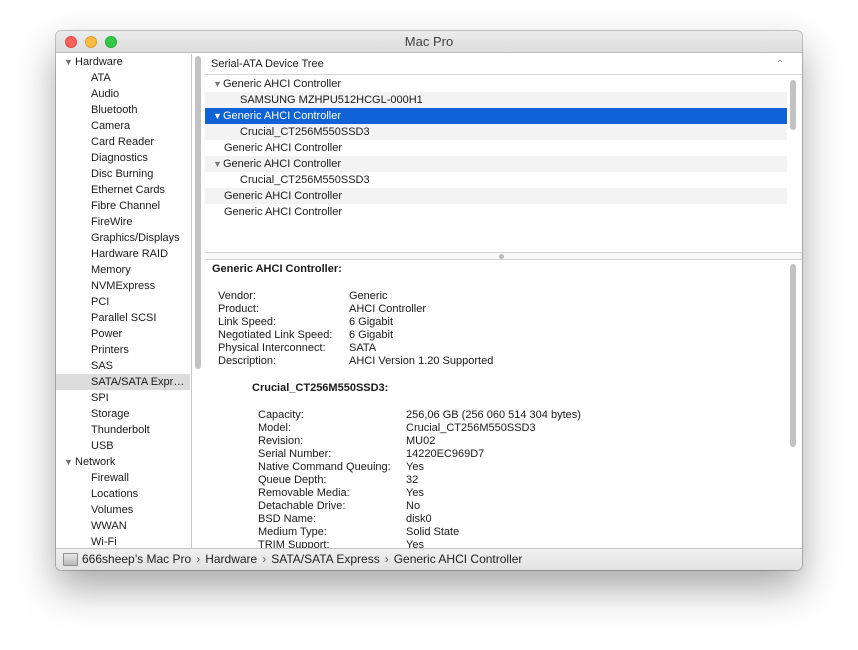 The image size is (858, 650). Describe the element at coordinates (111, 42) in the screenshot. I see `zoom-button` at that location.